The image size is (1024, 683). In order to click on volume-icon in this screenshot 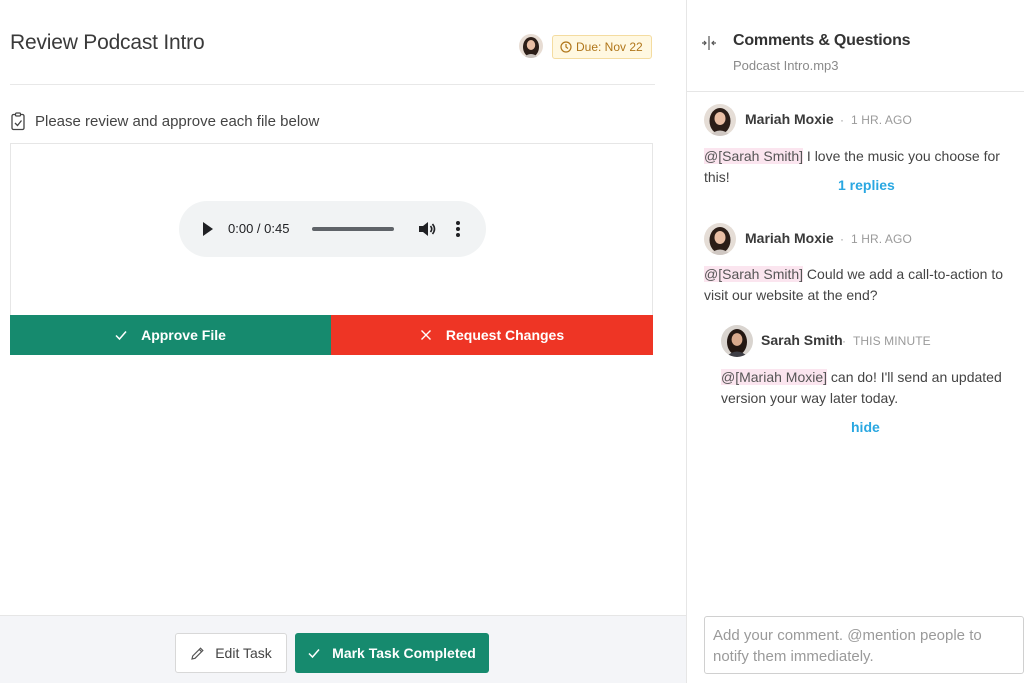, I will do `click(427, 229)`.